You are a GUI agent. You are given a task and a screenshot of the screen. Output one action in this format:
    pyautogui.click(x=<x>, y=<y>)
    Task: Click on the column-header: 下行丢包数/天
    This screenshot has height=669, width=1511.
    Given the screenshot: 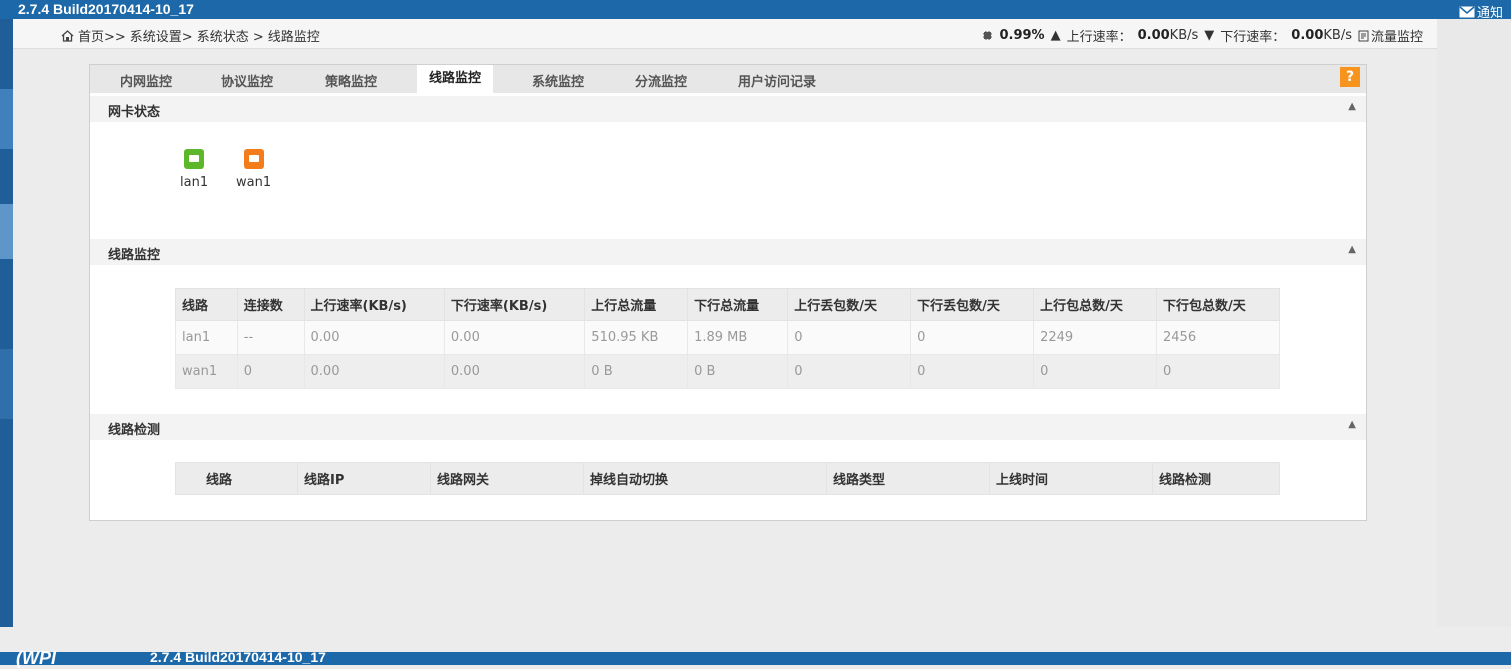 What is the action you would take?
    pyautogui.click(x=972, y=304)
    